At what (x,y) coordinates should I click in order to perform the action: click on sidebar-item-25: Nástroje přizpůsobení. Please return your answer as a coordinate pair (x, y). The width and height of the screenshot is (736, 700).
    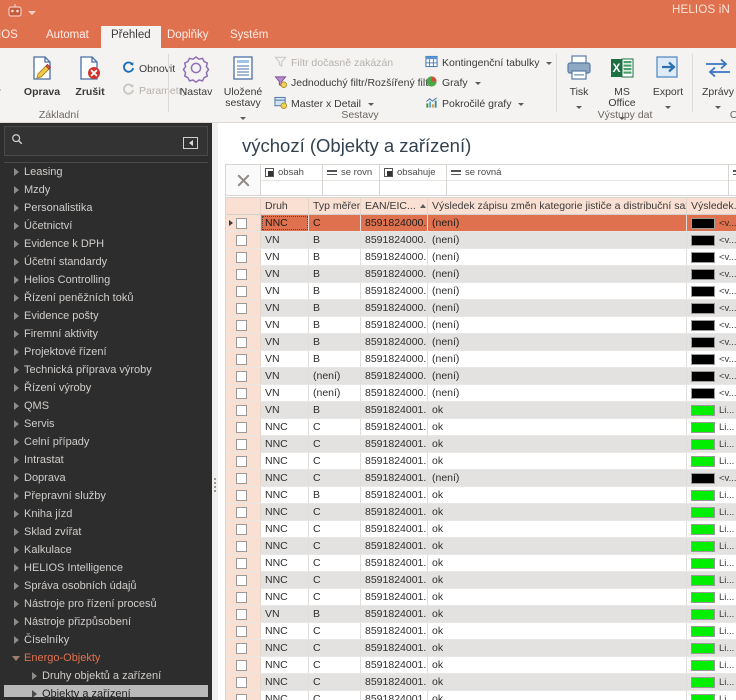
    Looking at the image, I should click on (106, 622).